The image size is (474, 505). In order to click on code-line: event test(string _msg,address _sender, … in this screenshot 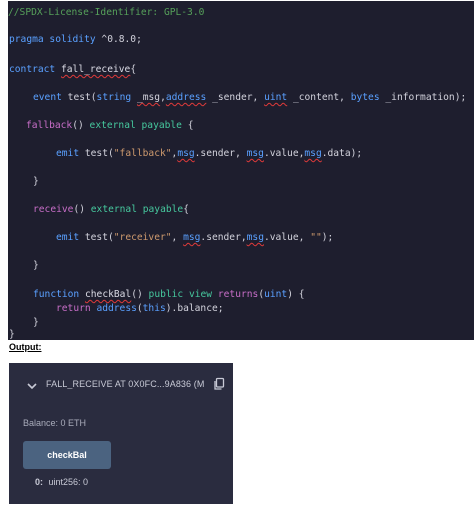, I will do `click(250, 97)`.